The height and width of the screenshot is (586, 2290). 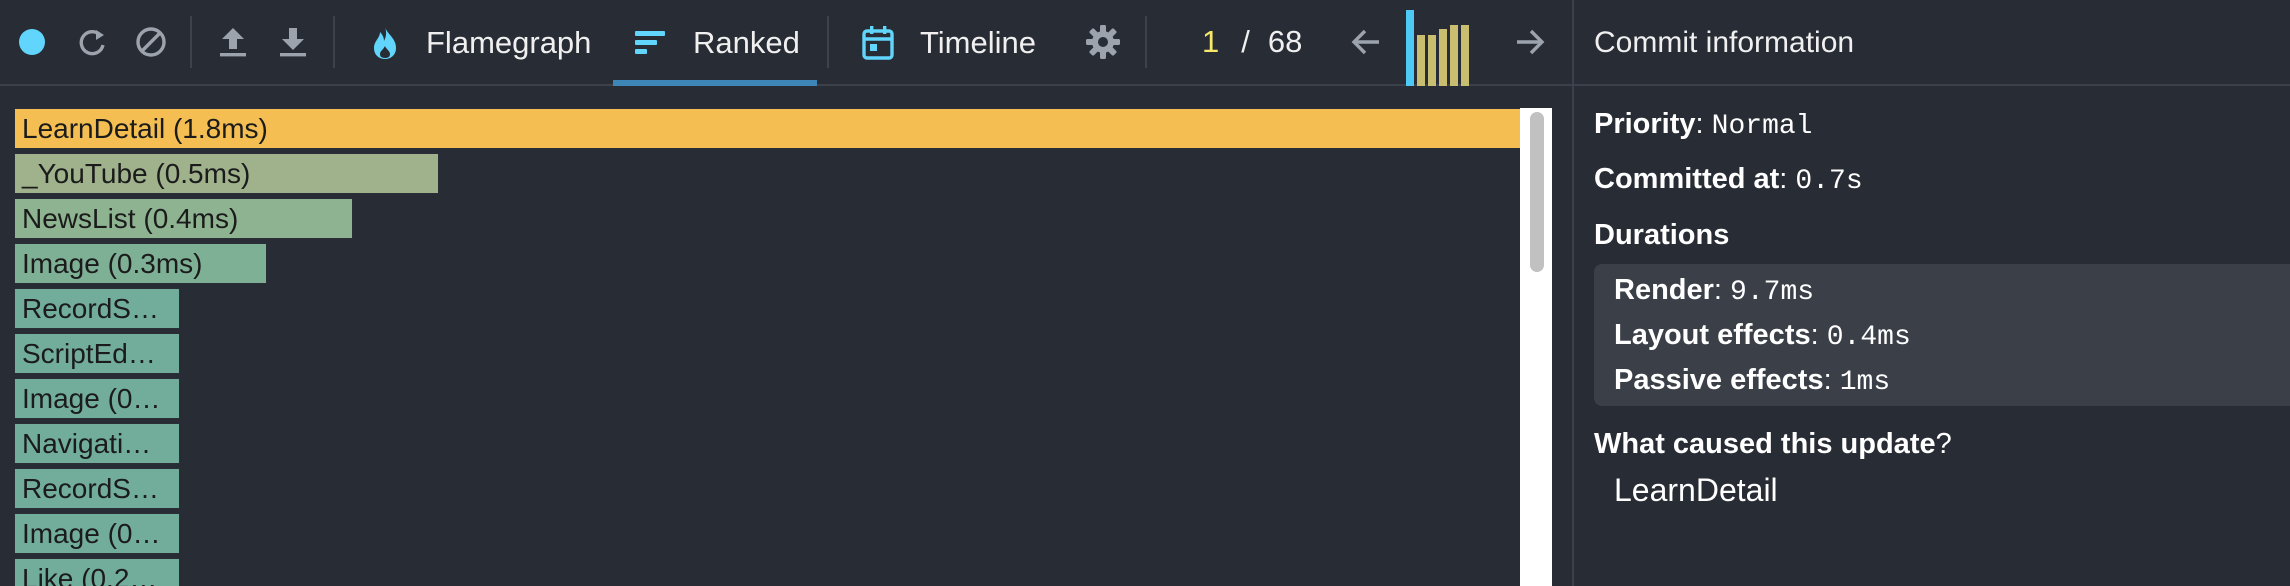 I want to click on reload-icon, so click(x=92, y=42).